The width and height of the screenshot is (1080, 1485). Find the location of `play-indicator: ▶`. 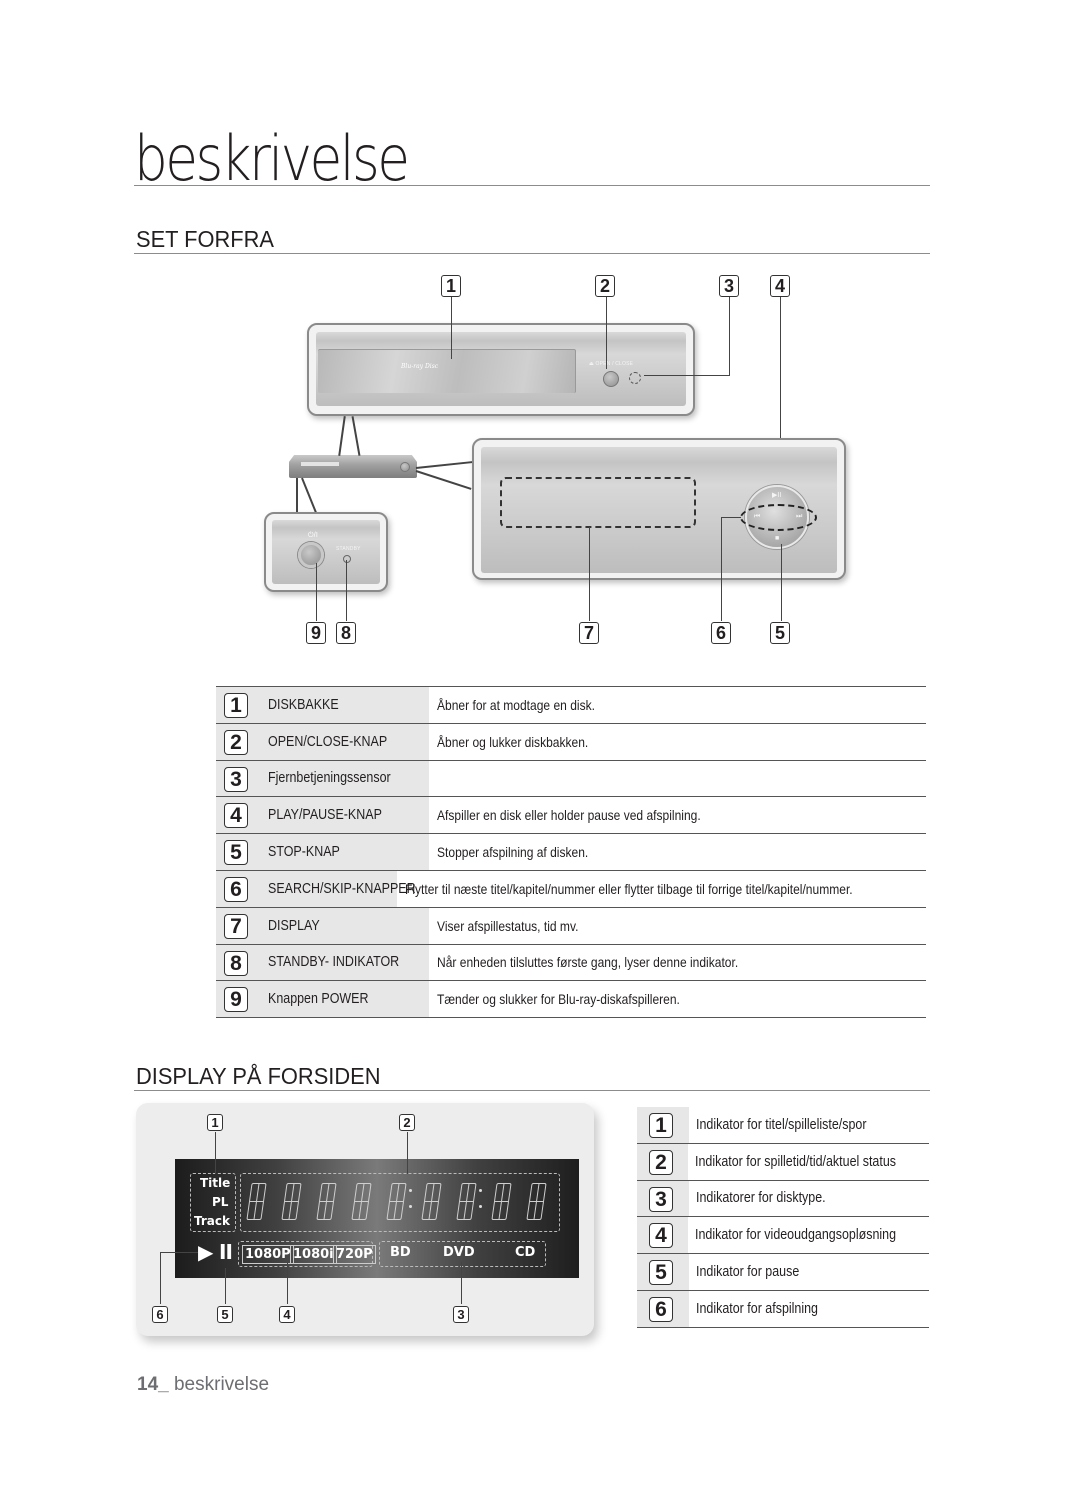

play-indicator: ▶ is located at coordinates (206, 1252).